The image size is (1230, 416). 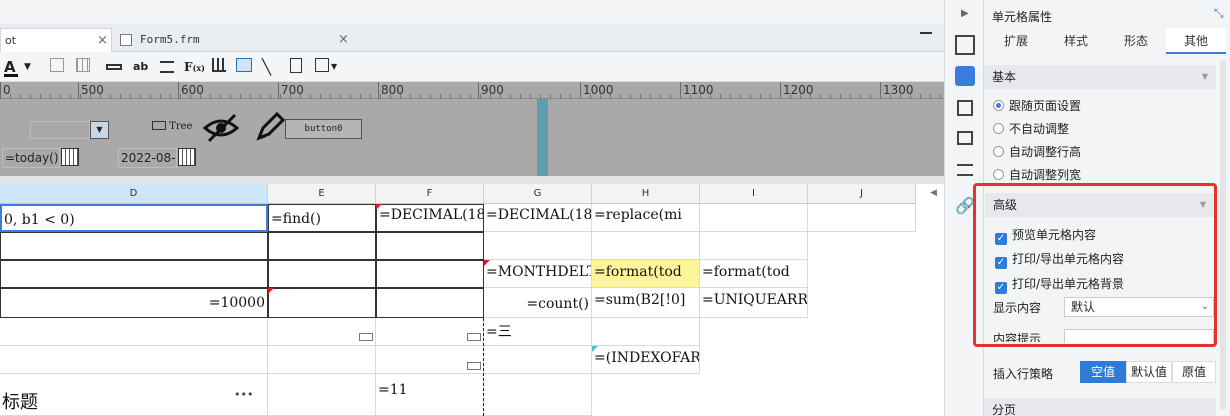 I want to click on column-header-d: D, so click(x=134, y=194).